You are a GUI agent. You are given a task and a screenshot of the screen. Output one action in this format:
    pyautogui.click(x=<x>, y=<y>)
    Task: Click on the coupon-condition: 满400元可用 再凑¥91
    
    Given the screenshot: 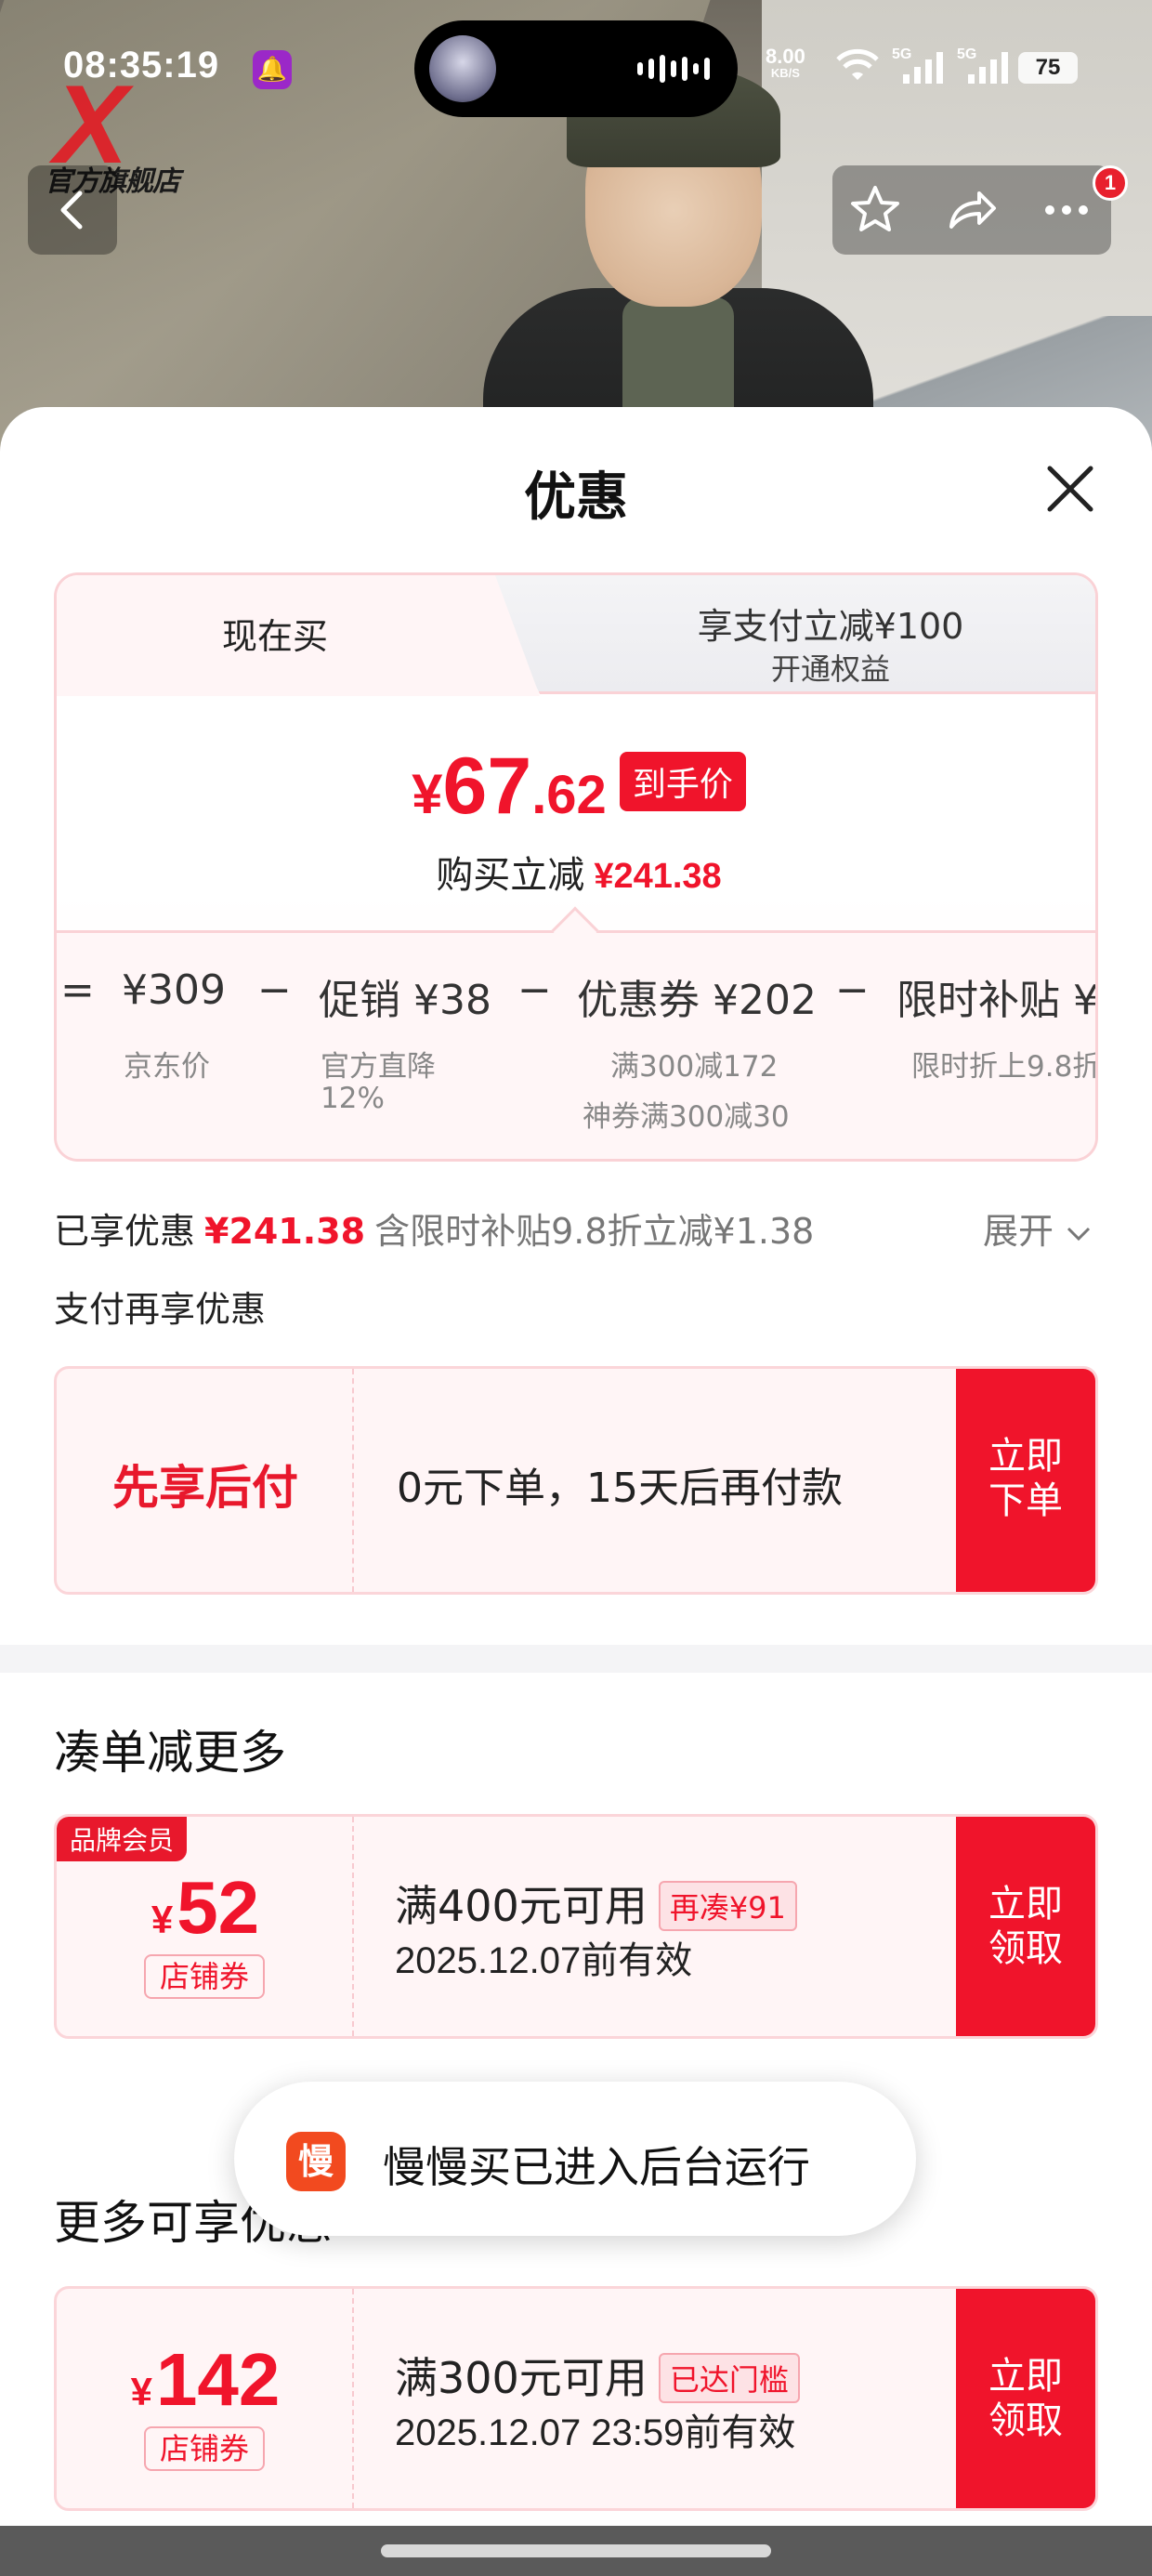 What is the action you would take?
    pyautogui.click(x=596, y=1903)
    